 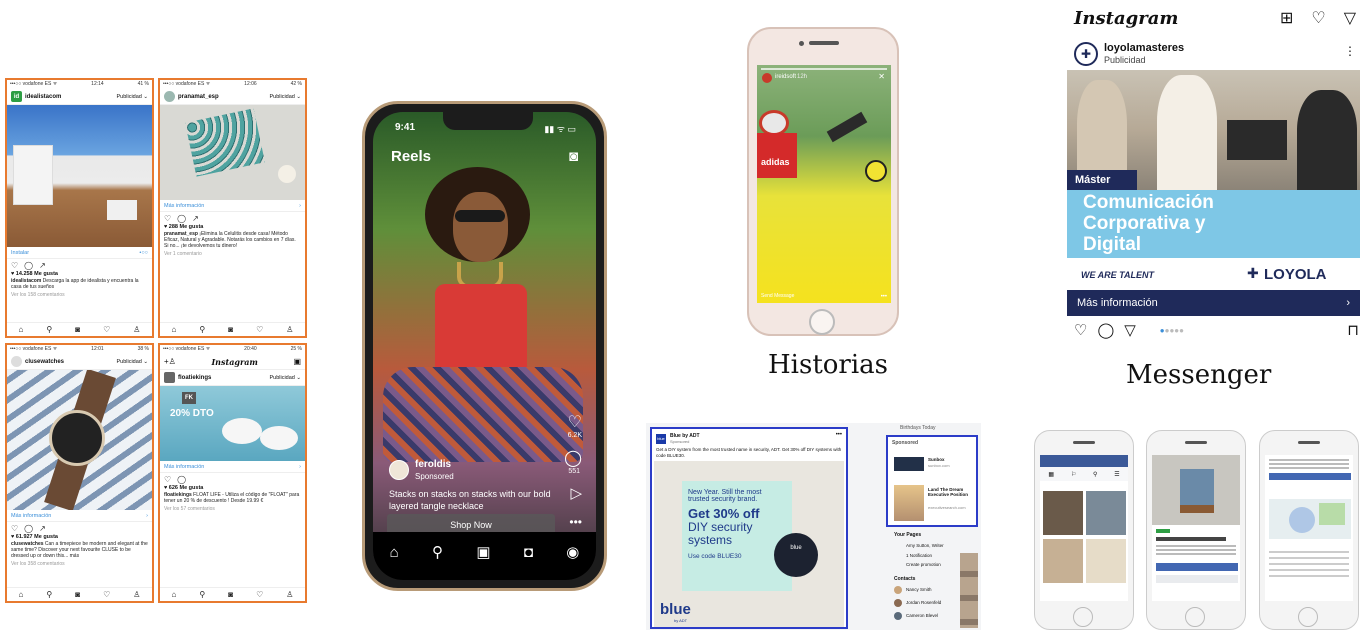 What do you see at coordinates (69, 362) in the screenshot?
I see `account-name: clusewatches` at bounding box center [69, 362].